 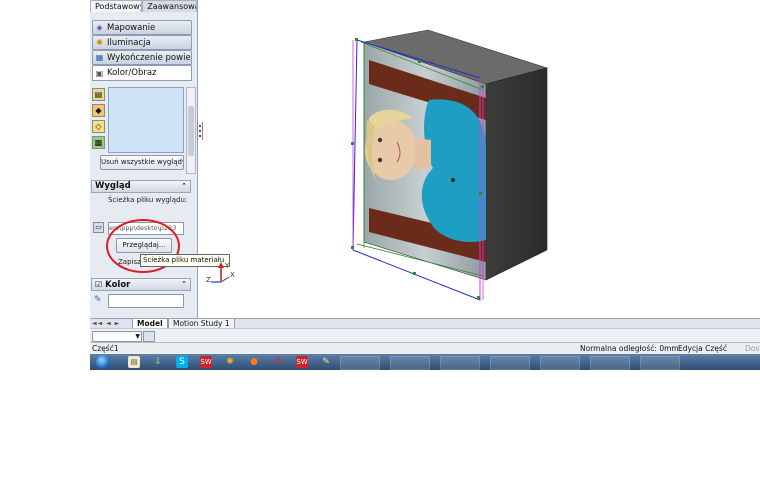 I want to click on skype-icon: S, so click(x=182, y=362).